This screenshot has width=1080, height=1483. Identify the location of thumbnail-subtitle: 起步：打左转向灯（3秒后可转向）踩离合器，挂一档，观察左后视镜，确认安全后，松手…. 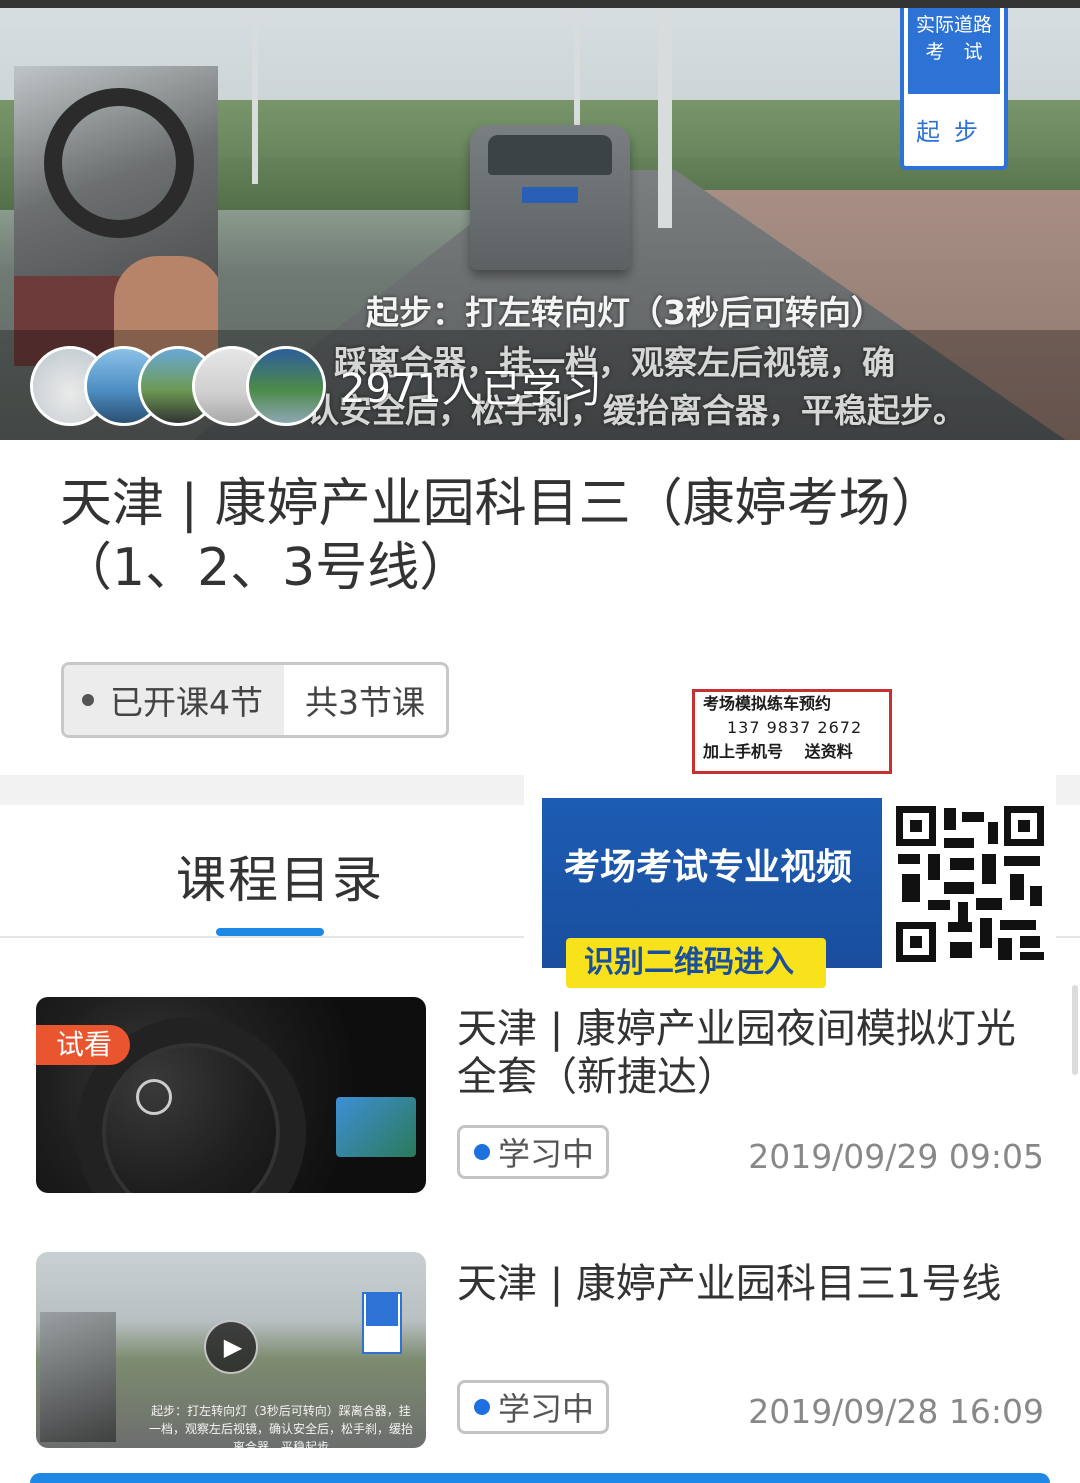
(280, 1426).